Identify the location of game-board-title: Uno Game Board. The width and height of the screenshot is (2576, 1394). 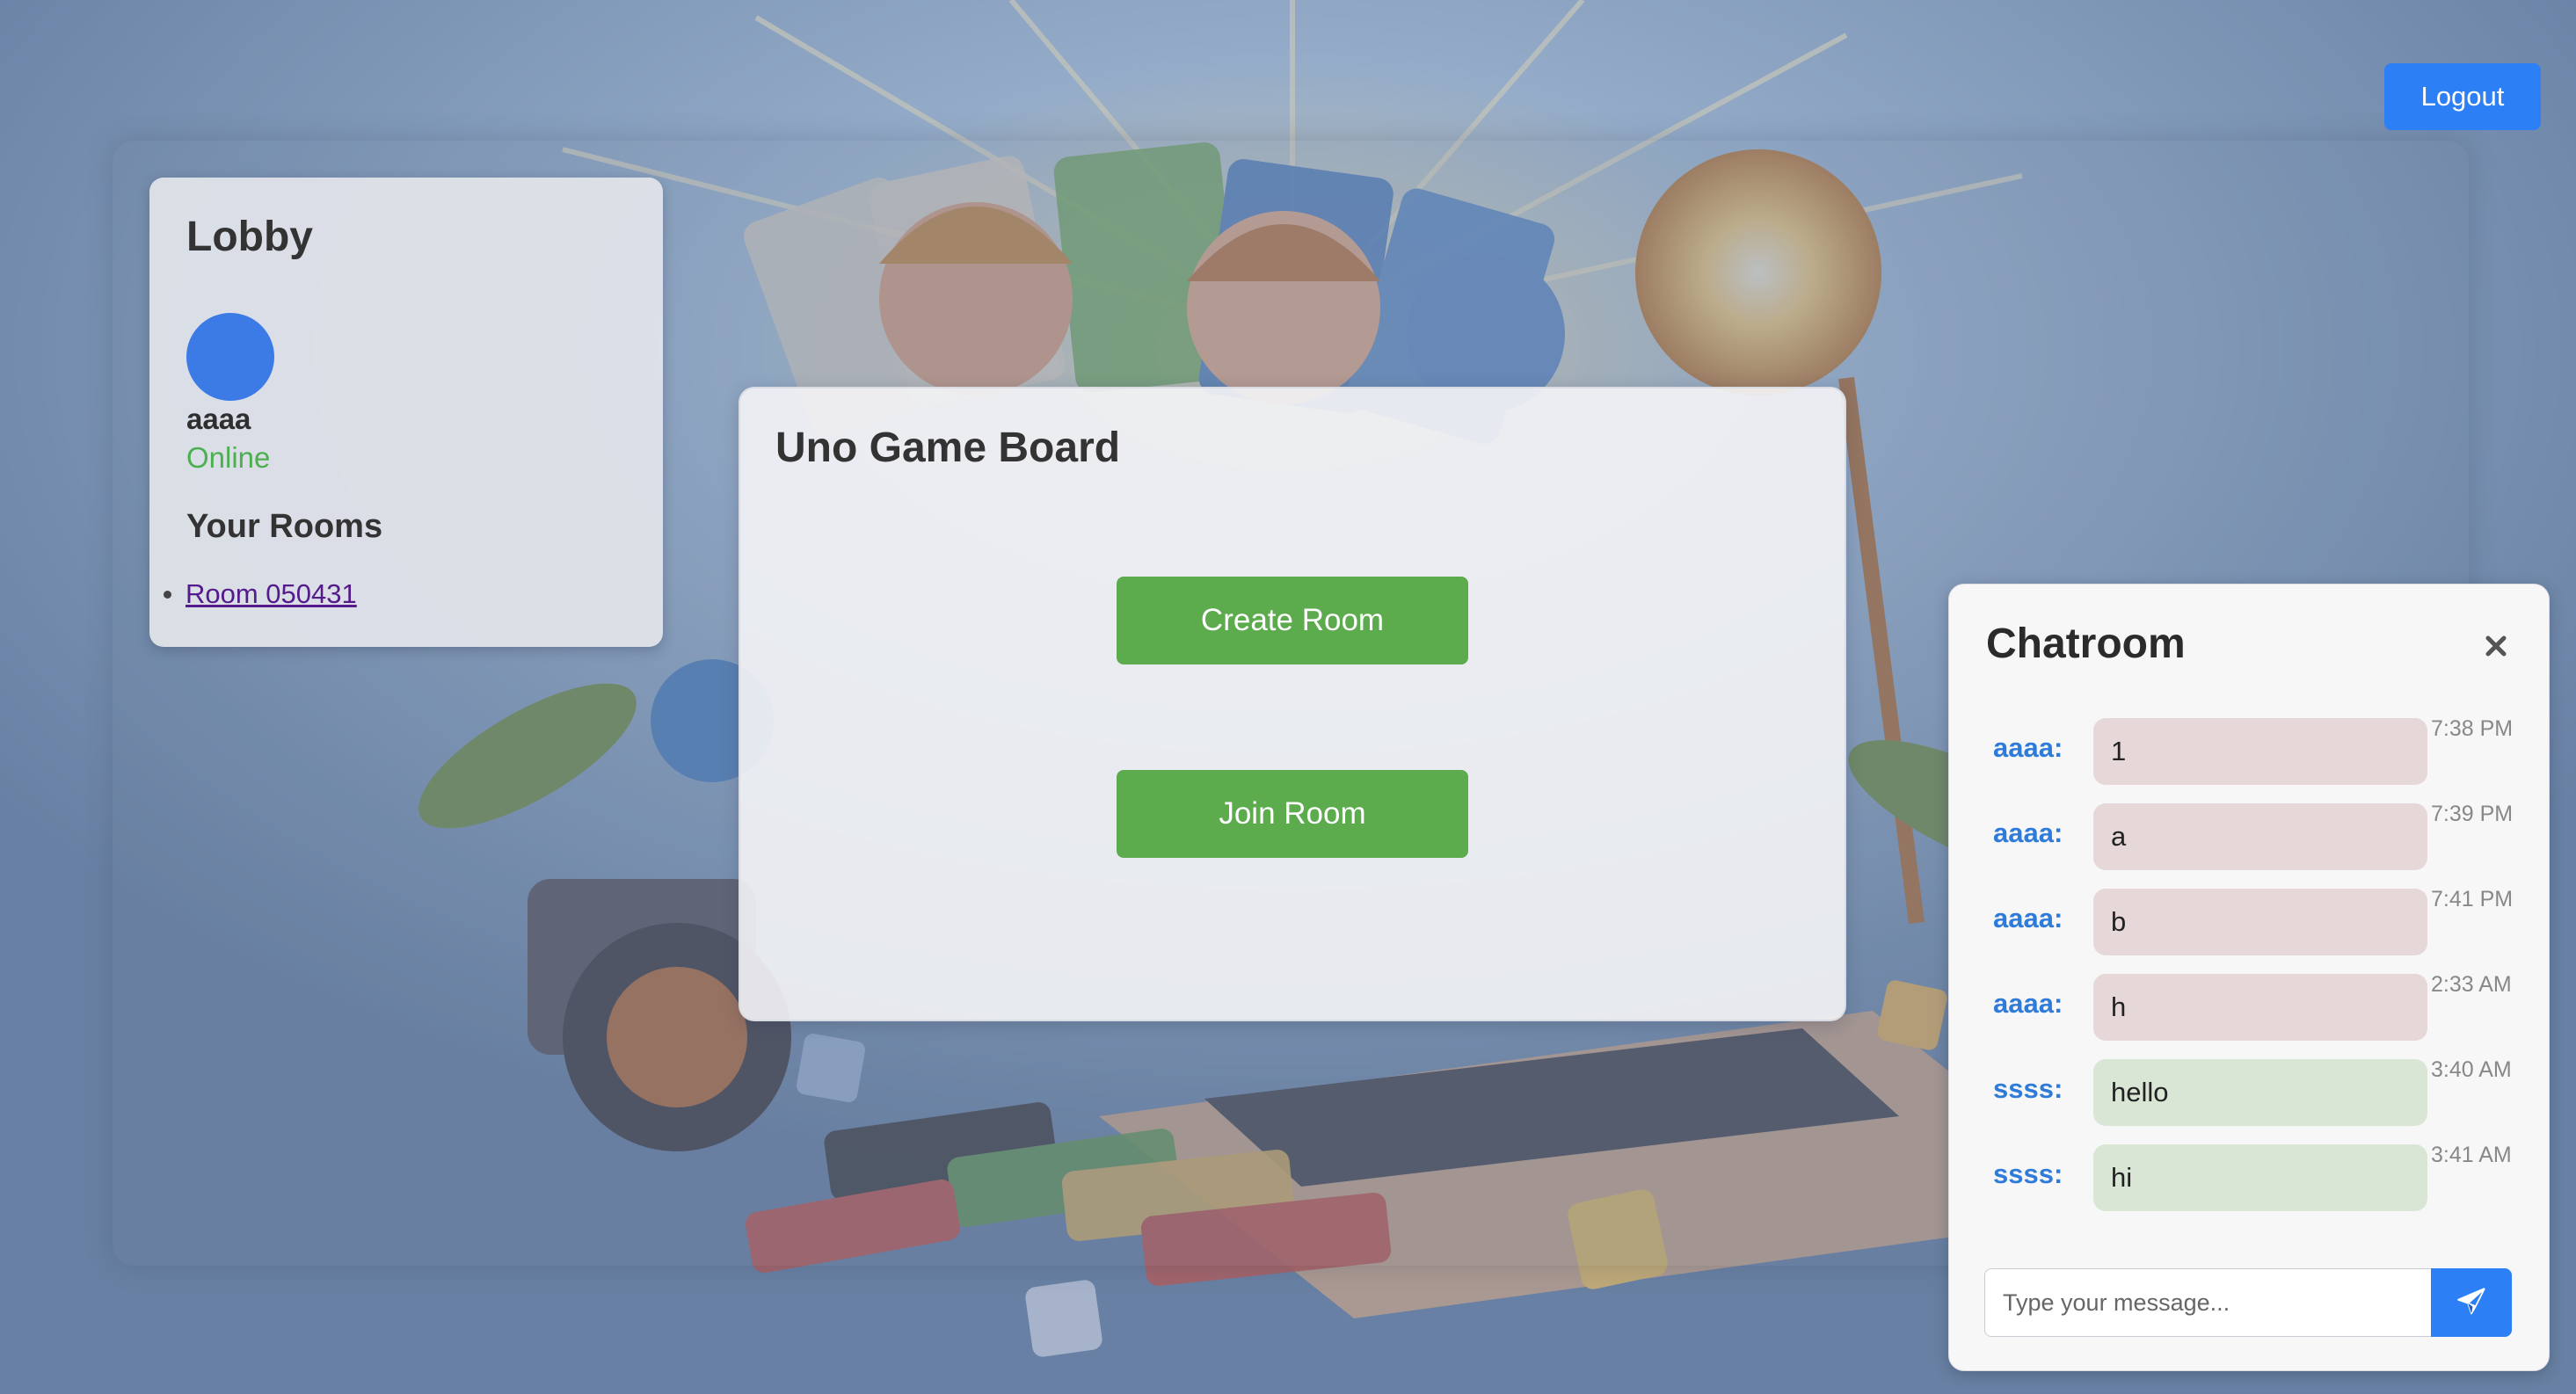
(948, 448).